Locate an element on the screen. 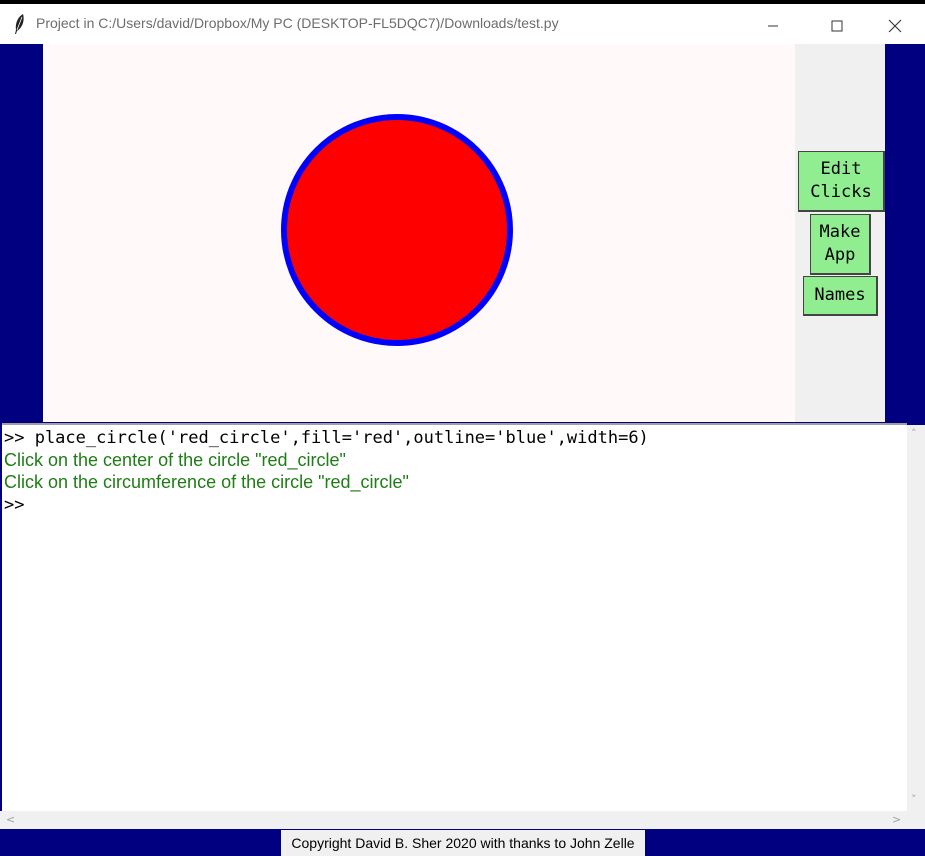 The width and height of the screenshot is (925, 856). button-panel: Edit Clicks Make App Names is located at coordinates (840, 233).